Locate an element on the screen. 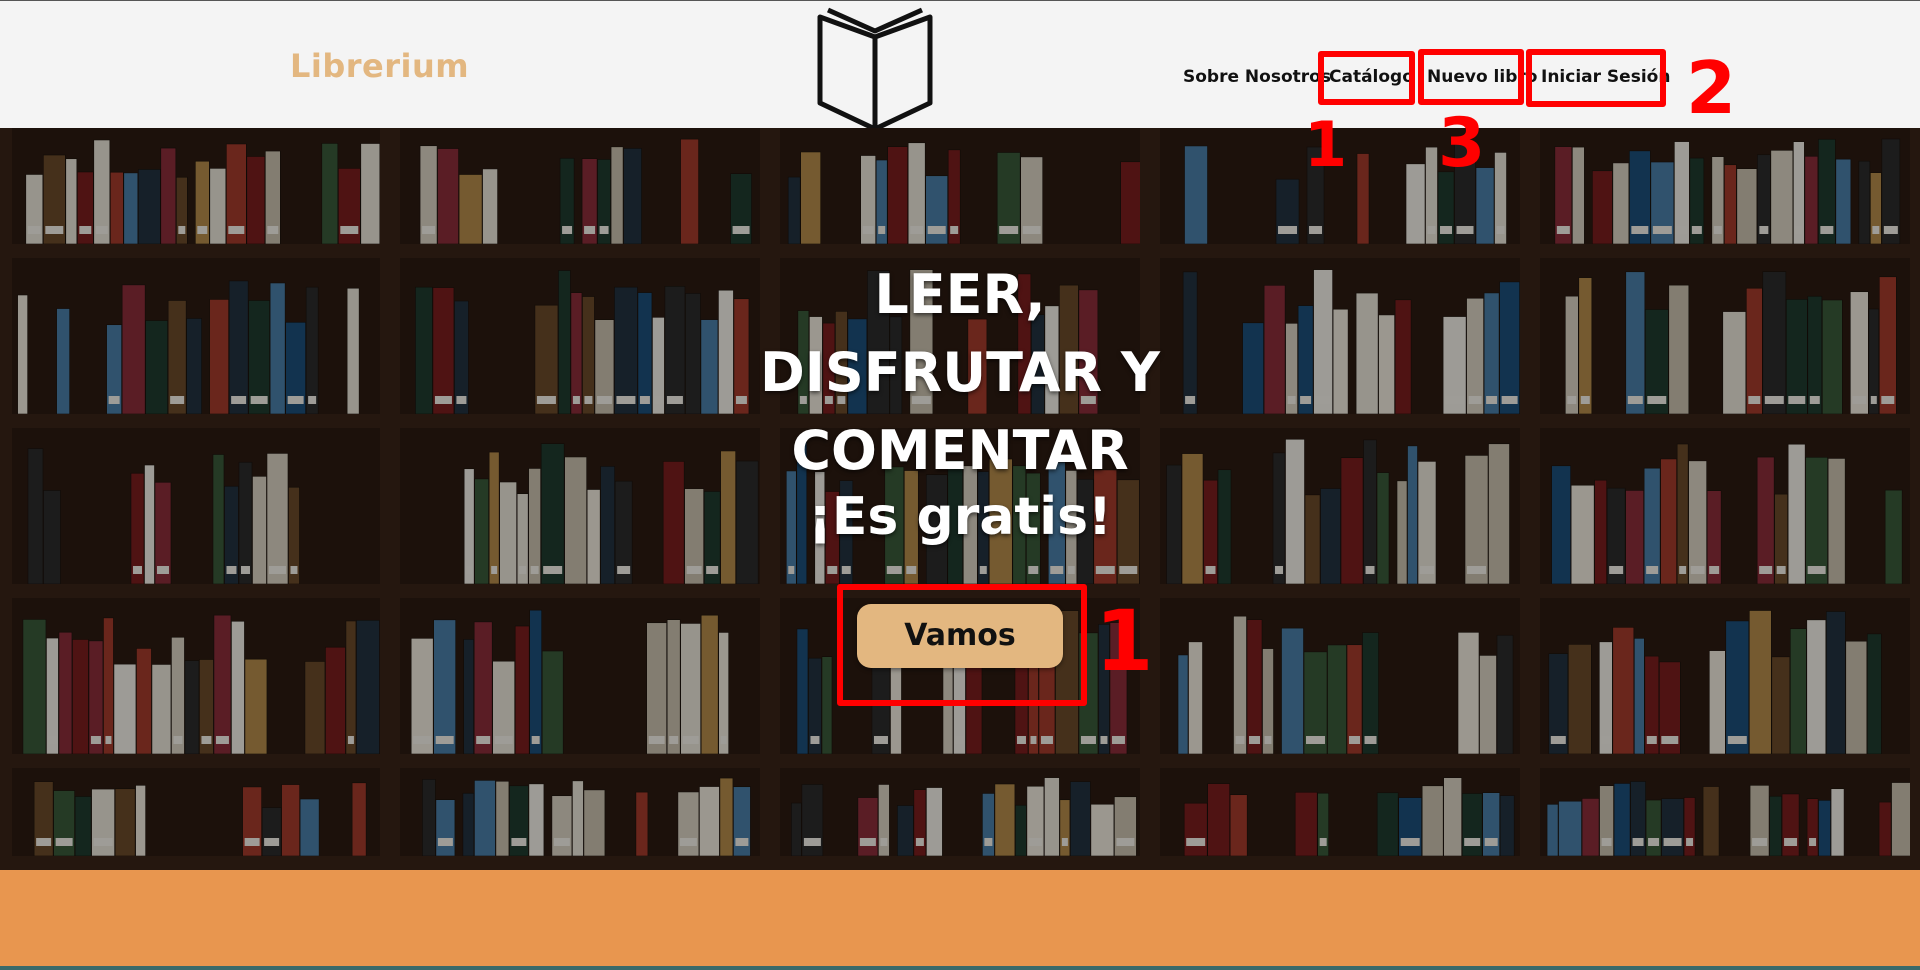  hero-headline: LEER, DISFRUTAR Y COMENTAR is located at coordinates (960, 373).